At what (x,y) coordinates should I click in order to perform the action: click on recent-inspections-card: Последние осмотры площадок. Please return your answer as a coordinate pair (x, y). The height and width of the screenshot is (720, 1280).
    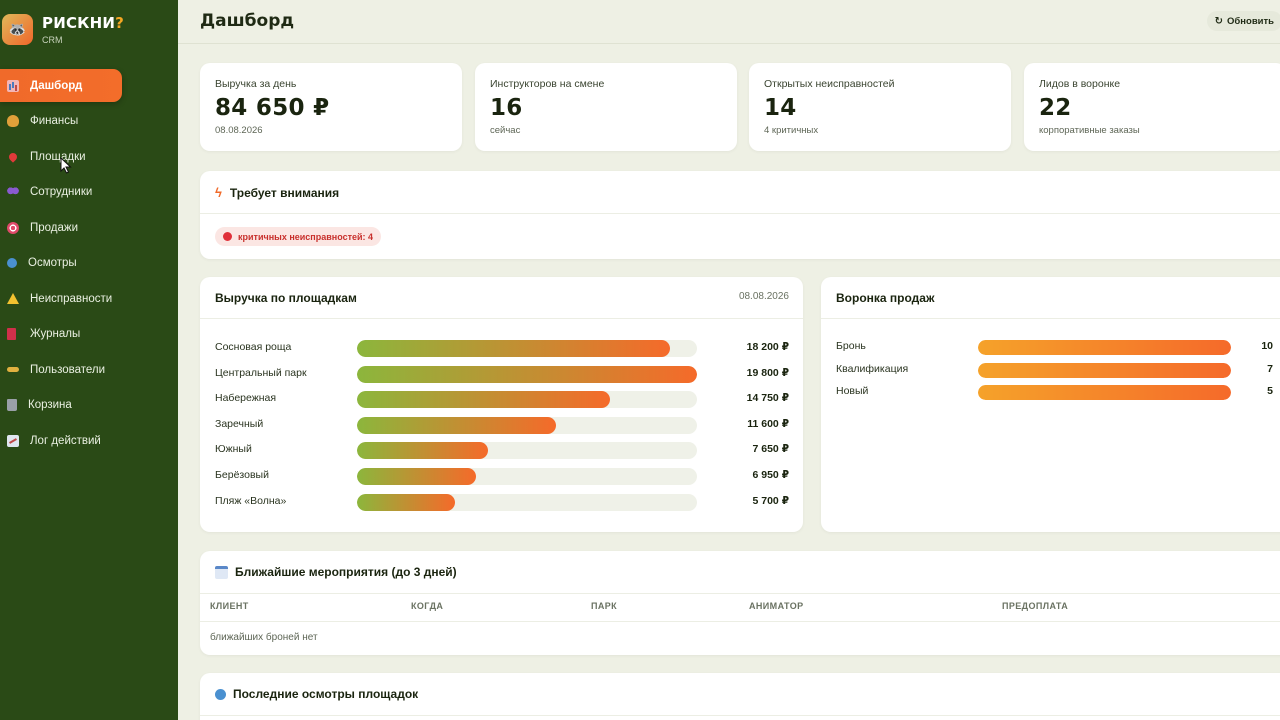
    Looking at the image, I should click on (740, 696).